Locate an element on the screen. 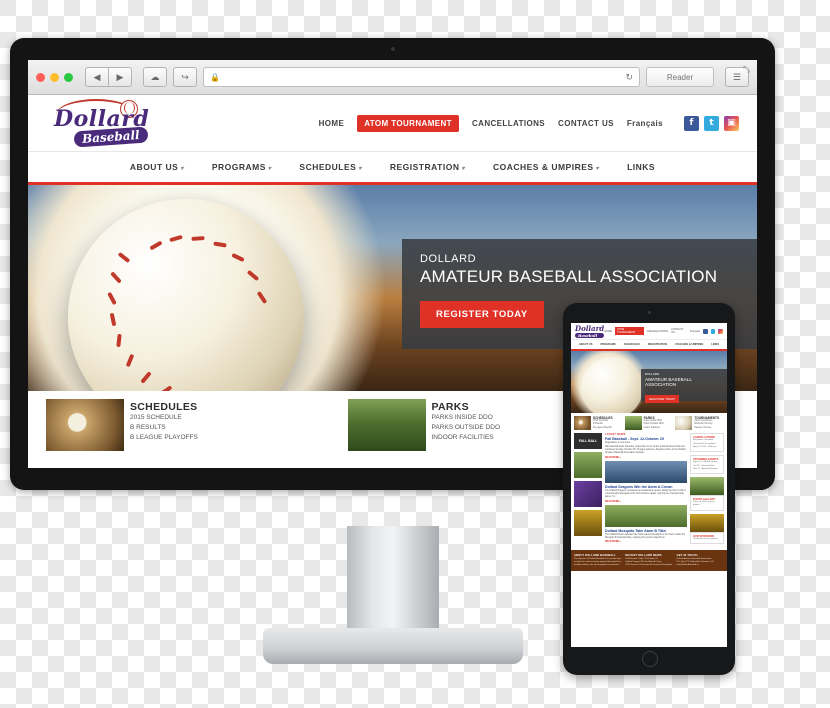  tablet-sidebar-line: Aug 21, 2015 - 6:30 p.m. is located at coordinates (705, 446).